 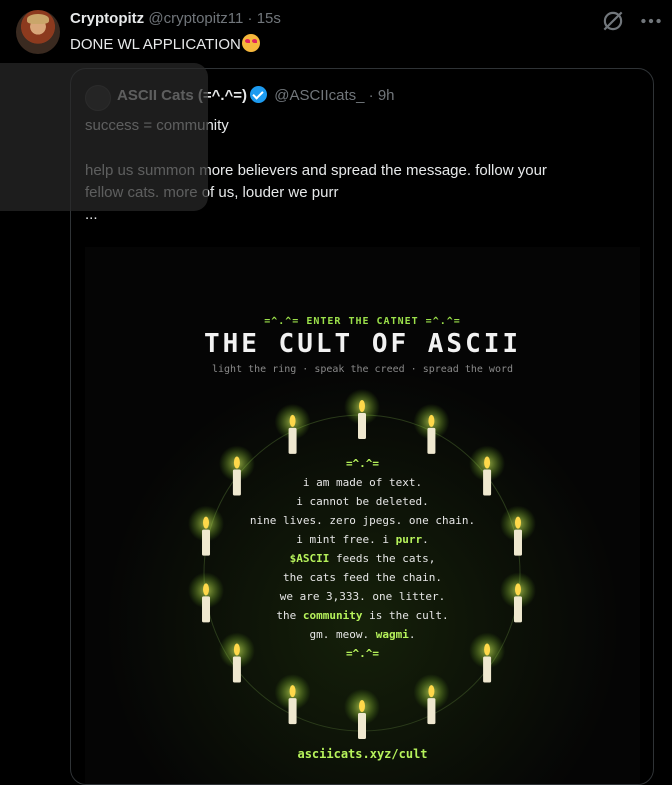 I want to click on creed-line: i cannot be deleted., so click(x=362, y=501).